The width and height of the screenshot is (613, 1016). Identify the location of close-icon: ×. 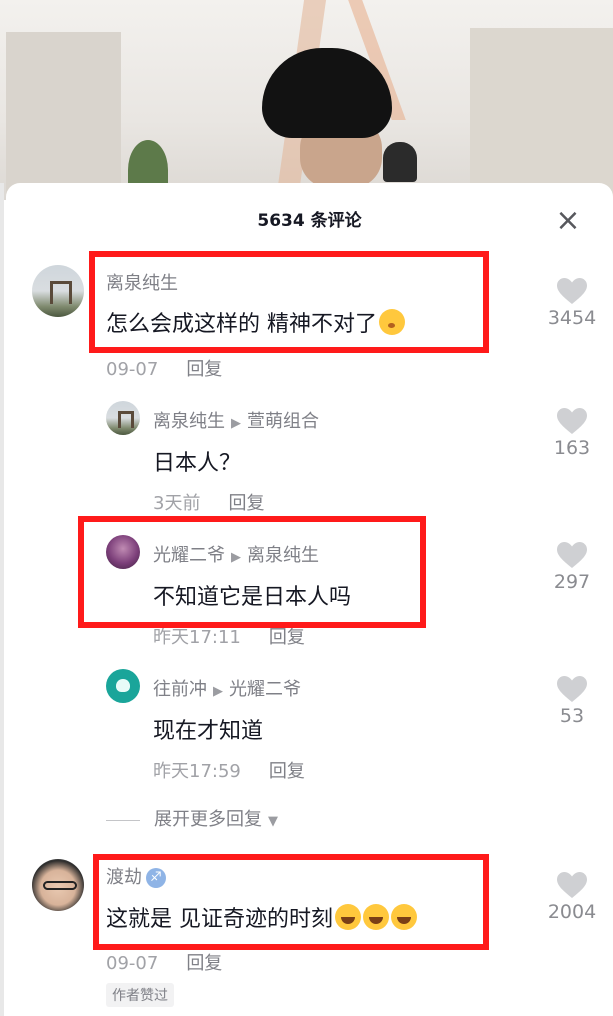
(568, 221).